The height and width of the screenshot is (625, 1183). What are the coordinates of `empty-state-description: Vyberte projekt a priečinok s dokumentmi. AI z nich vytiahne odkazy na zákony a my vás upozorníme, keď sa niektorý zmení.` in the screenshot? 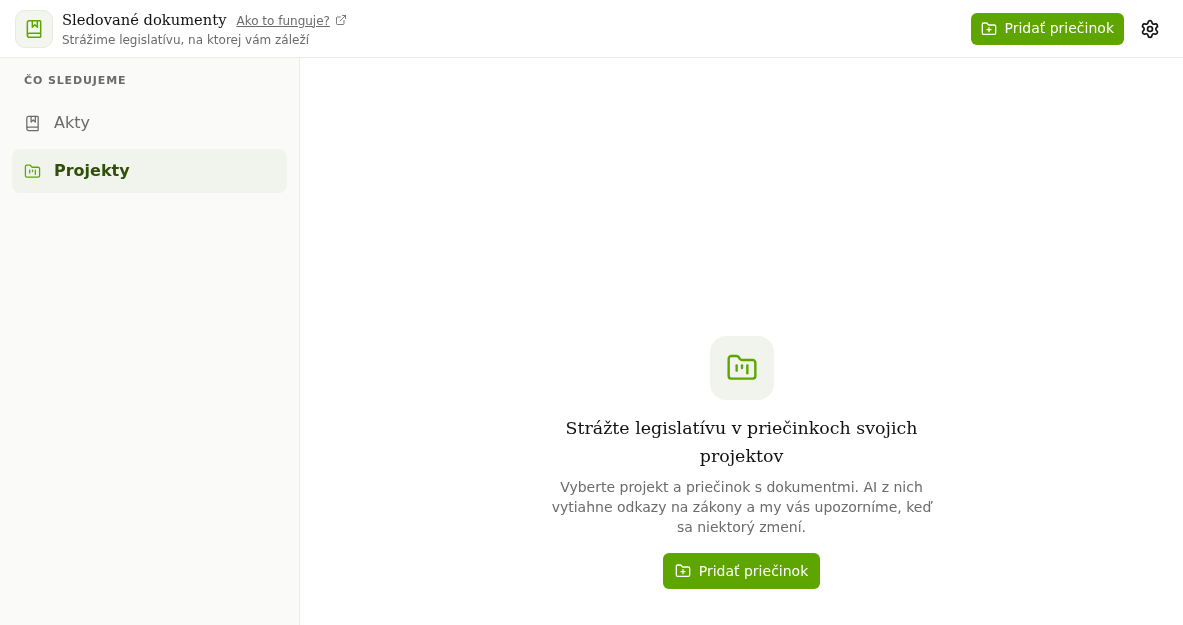 It's located at (742, 507).